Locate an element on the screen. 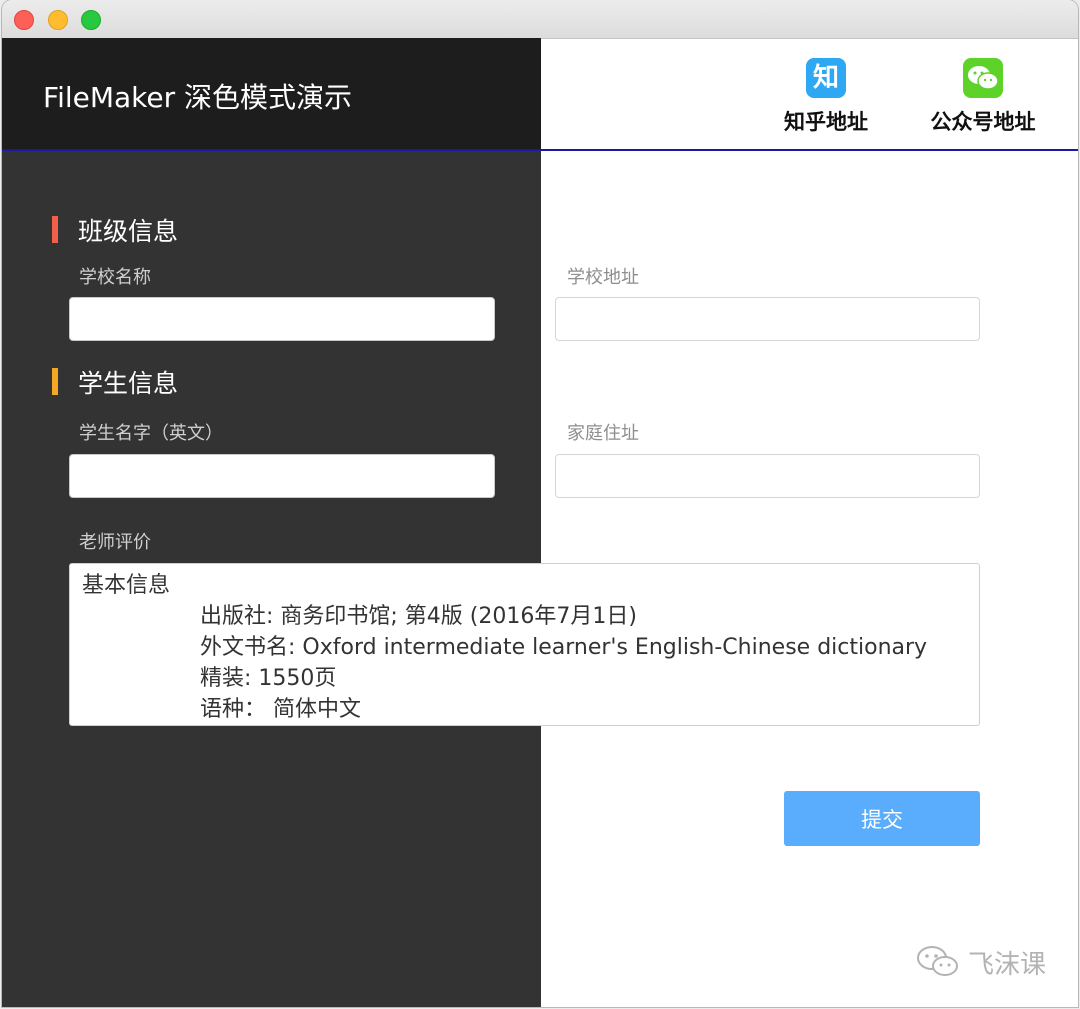  student-name-input is located at coordinates (282, 476).